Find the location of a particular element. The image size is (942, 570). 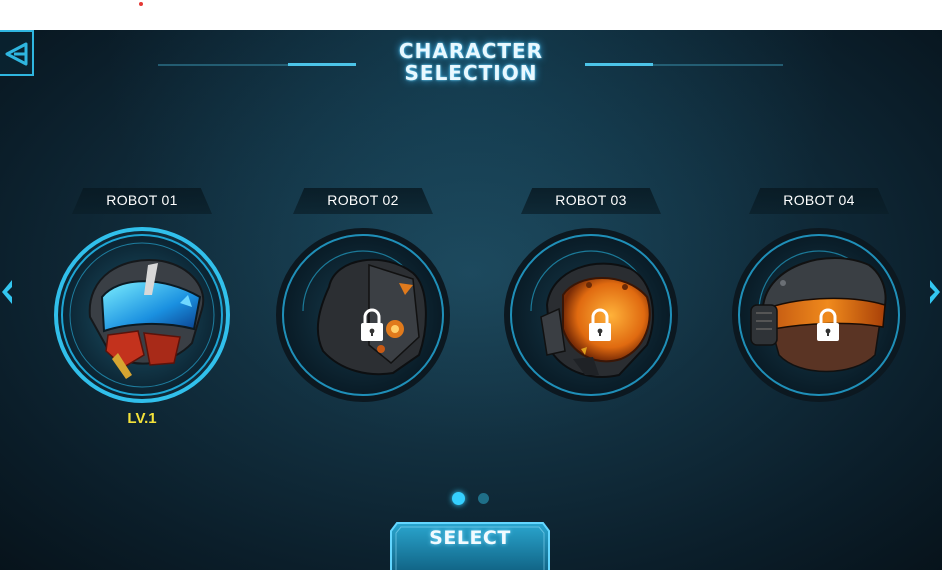

robot-card-01: ROBOT 01 LV.1 is located at coordinates (142, 315).